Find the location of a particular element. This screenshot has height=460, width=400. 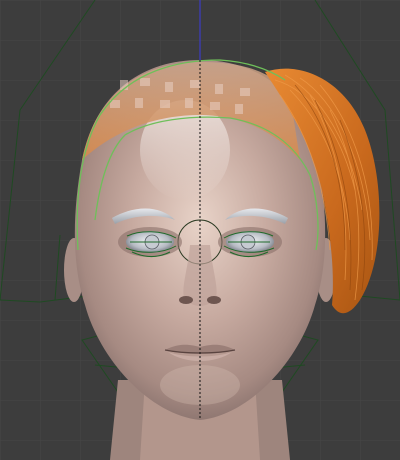

left-eye is located at coordinates (151, 244).